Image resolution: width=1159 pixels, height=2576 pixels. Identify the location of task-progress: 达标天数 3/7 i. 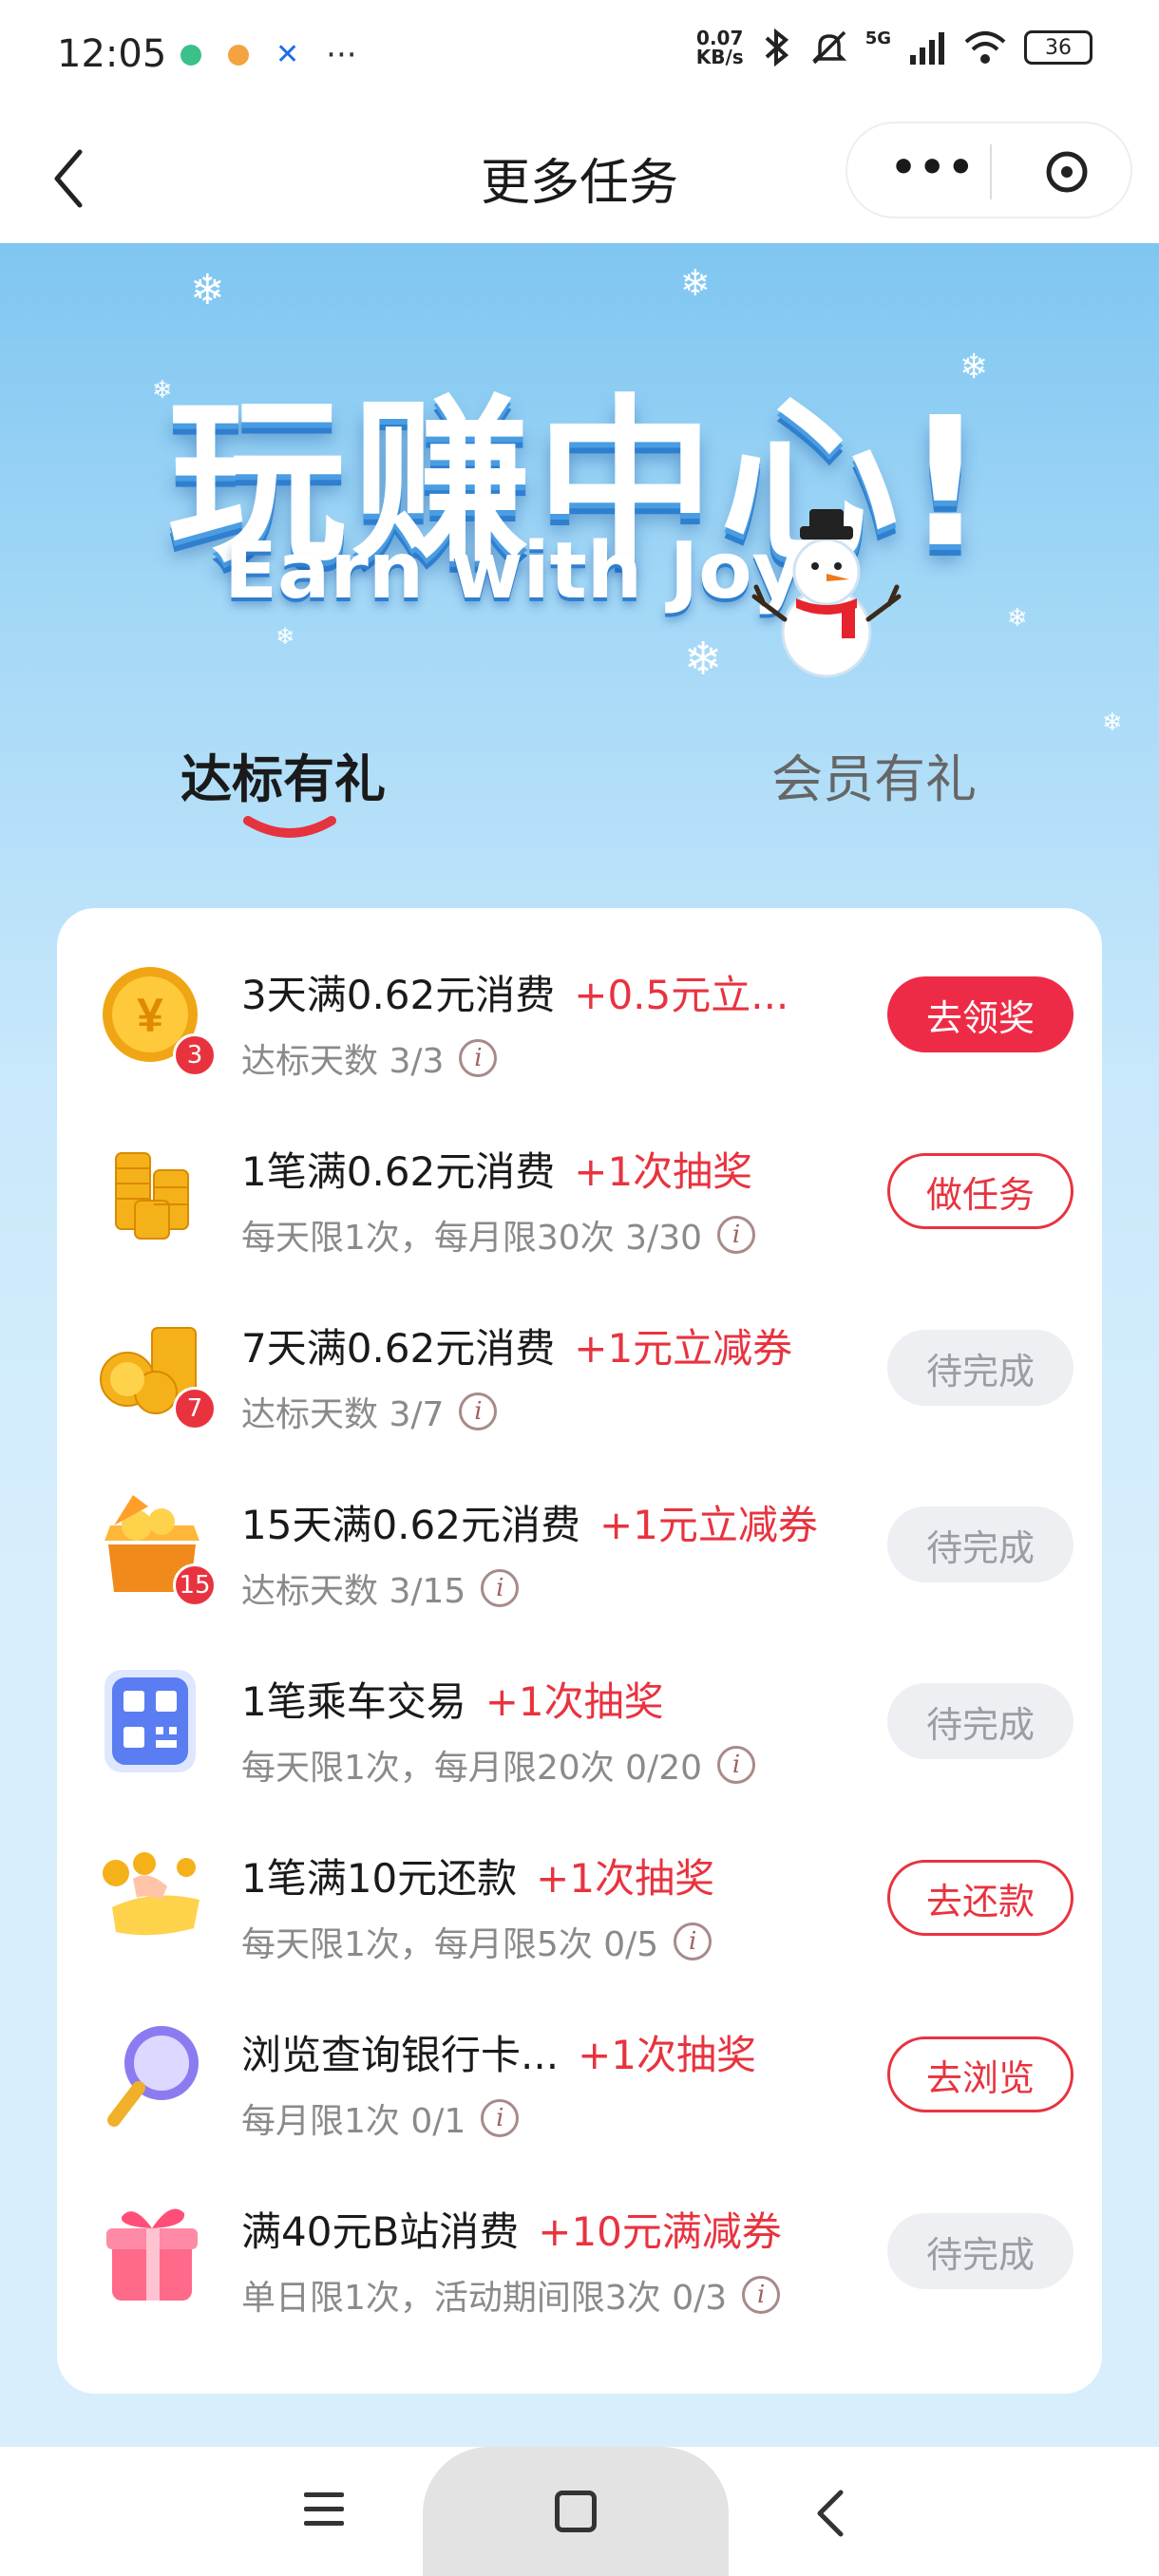
(369, 1411).